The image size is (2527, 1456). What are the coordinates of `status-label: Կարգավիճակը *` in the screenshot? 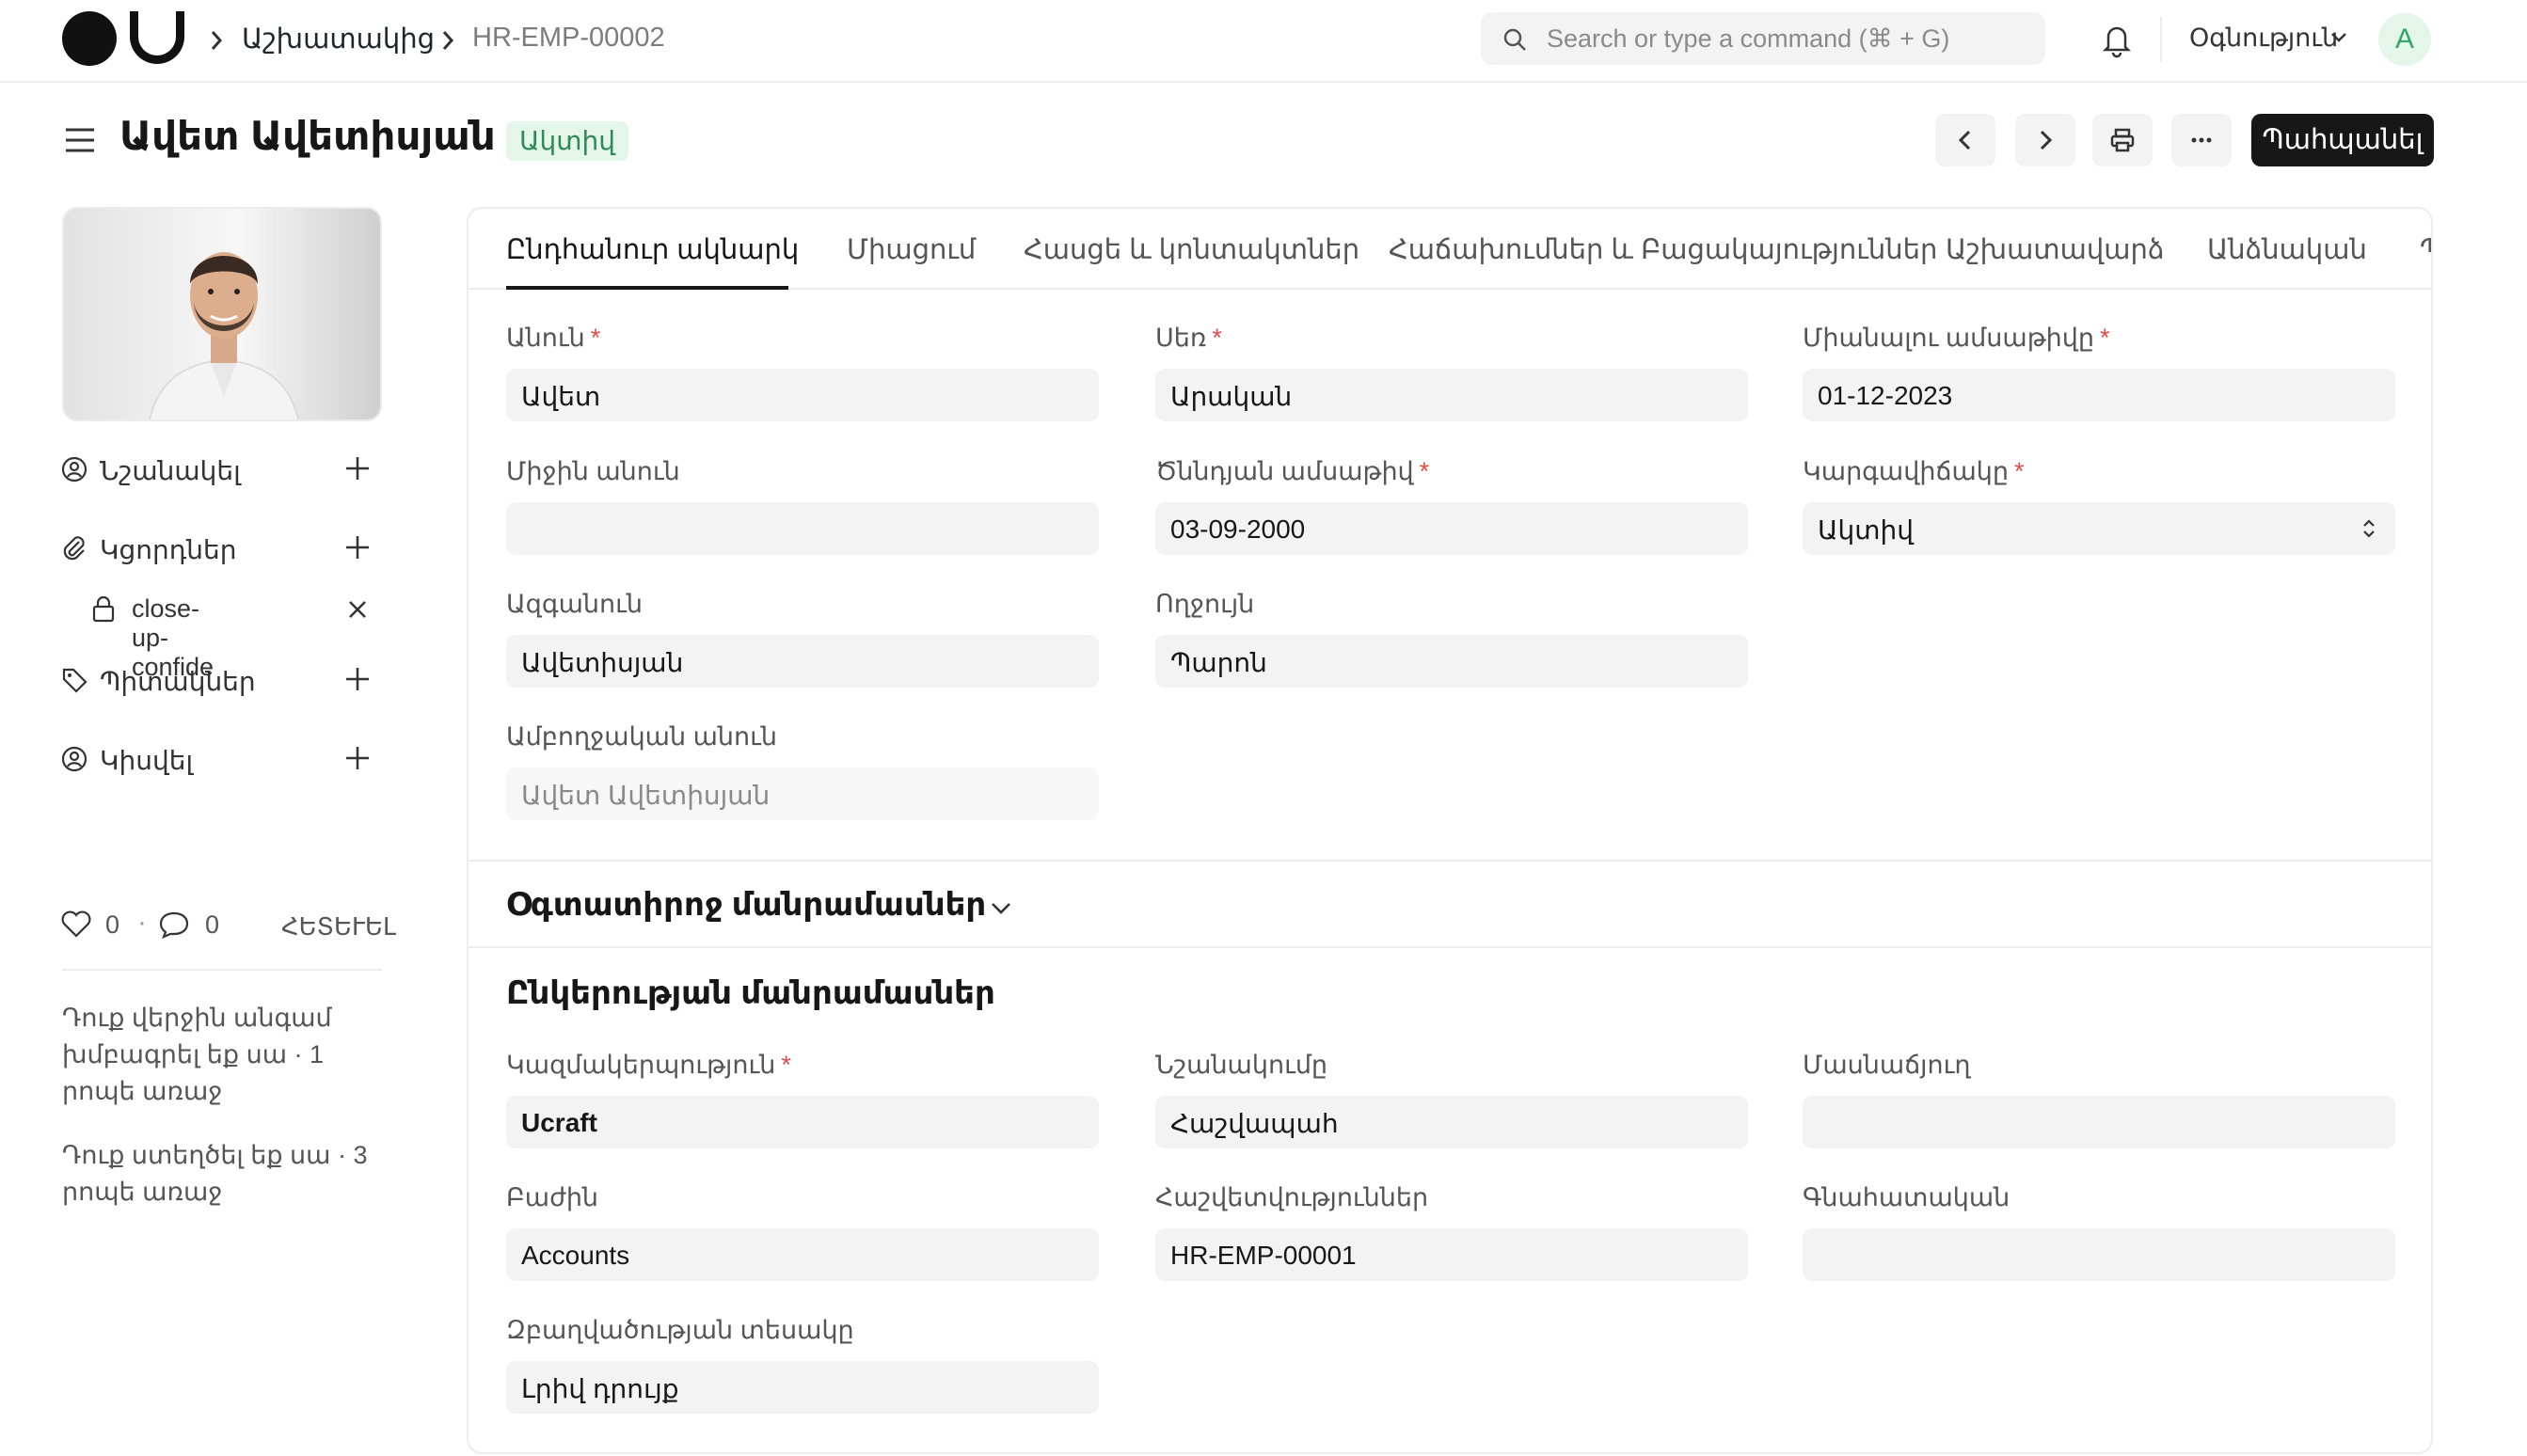 It's located at (1914, 471).